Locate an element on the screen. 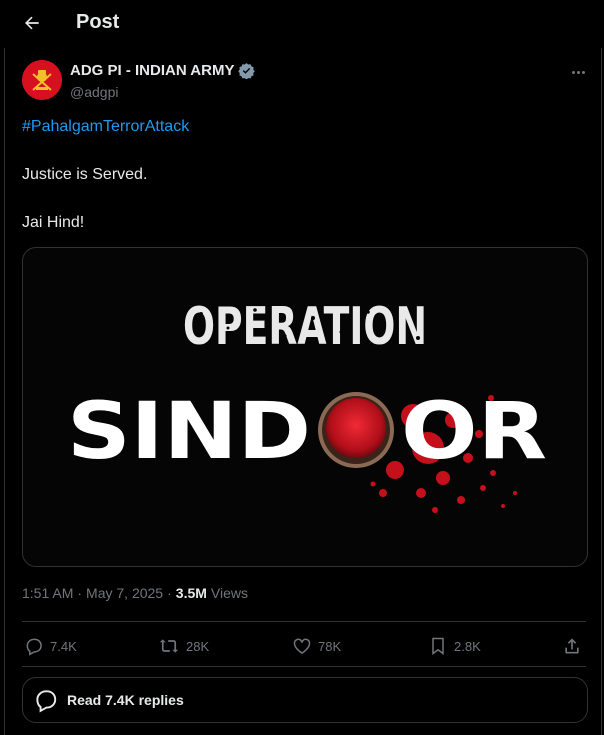 The image size is (604, 735). page-title: Post is located at coordinates (98, 22).